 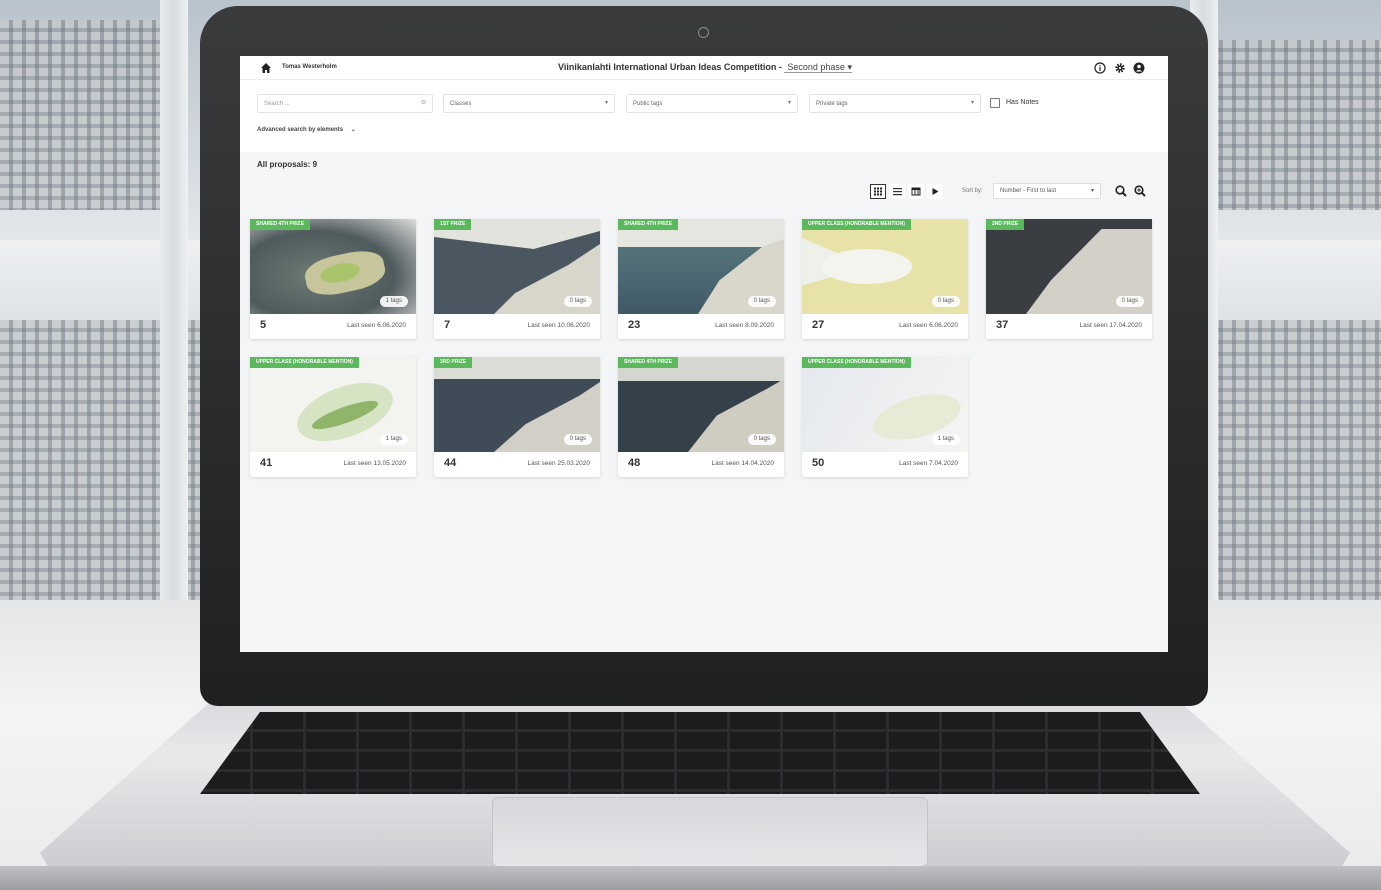 I want to click on last-seen: Last seen 13.05.2020, so click(x=374, y=463).